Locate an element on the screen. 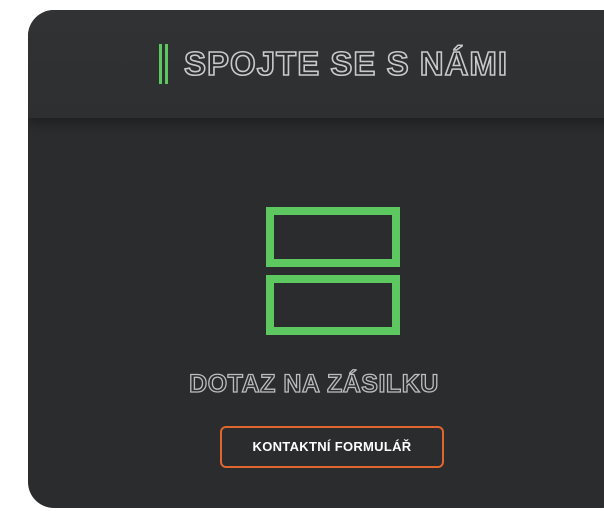 This screenshot has height=511, width=604. accent-bar-right is located at coordinates (166, 64).